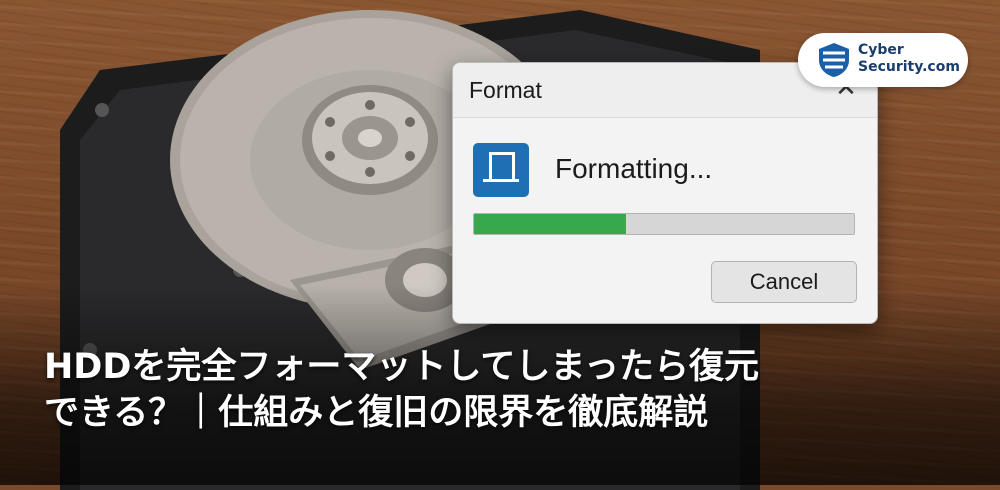  Describe the element at coordinates (376, 413) in the screenshot. I see `headline-line2: できる？｜仕組みと復旧の限界を徹底解説` at that location.